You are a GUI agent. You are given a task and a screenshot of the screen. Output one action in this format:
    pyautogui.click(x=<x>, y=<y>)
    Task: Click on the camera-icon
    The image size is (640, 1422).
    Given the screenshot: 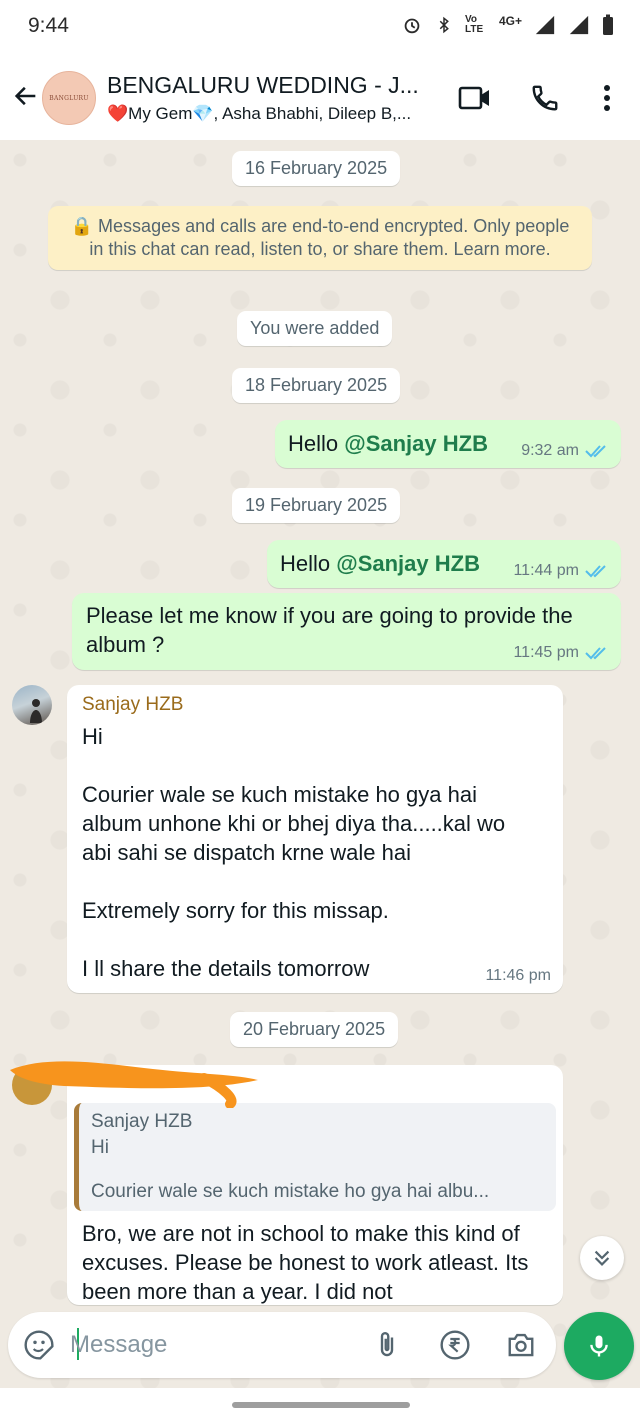 What is the action you would take?
    pyautogui.click(x=521, y=1345)
    